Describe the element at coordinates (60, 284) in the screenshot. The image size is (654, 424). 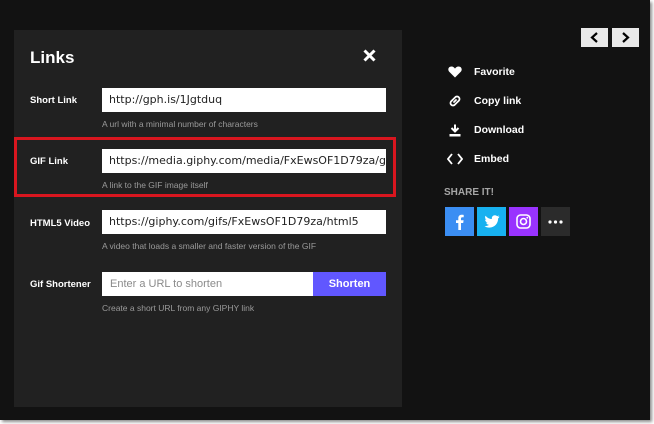
I see `gif-shortener-label: Gif Shortener` at that location.